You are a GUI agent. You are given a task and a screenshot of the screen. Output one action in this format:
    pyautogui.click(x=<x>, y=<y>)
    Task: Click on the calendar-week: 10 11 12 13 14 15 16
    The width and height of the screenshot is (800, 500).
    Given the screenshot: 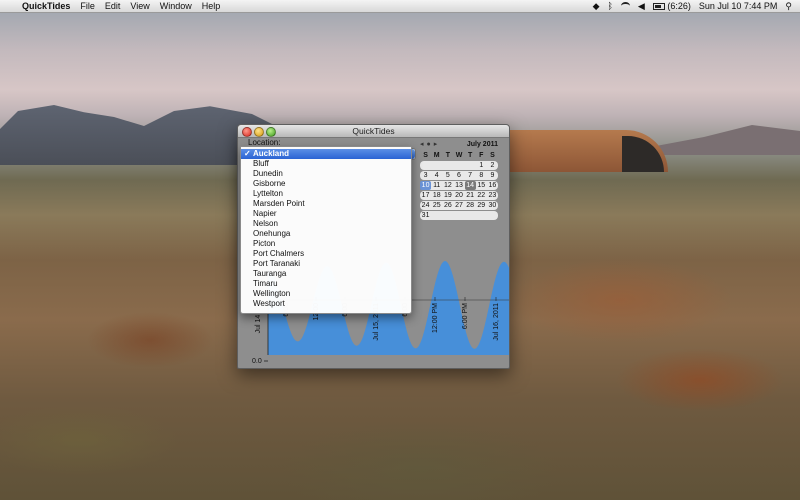 What is the action you would take?
    pyautogui.click(x=459, y=185)
    